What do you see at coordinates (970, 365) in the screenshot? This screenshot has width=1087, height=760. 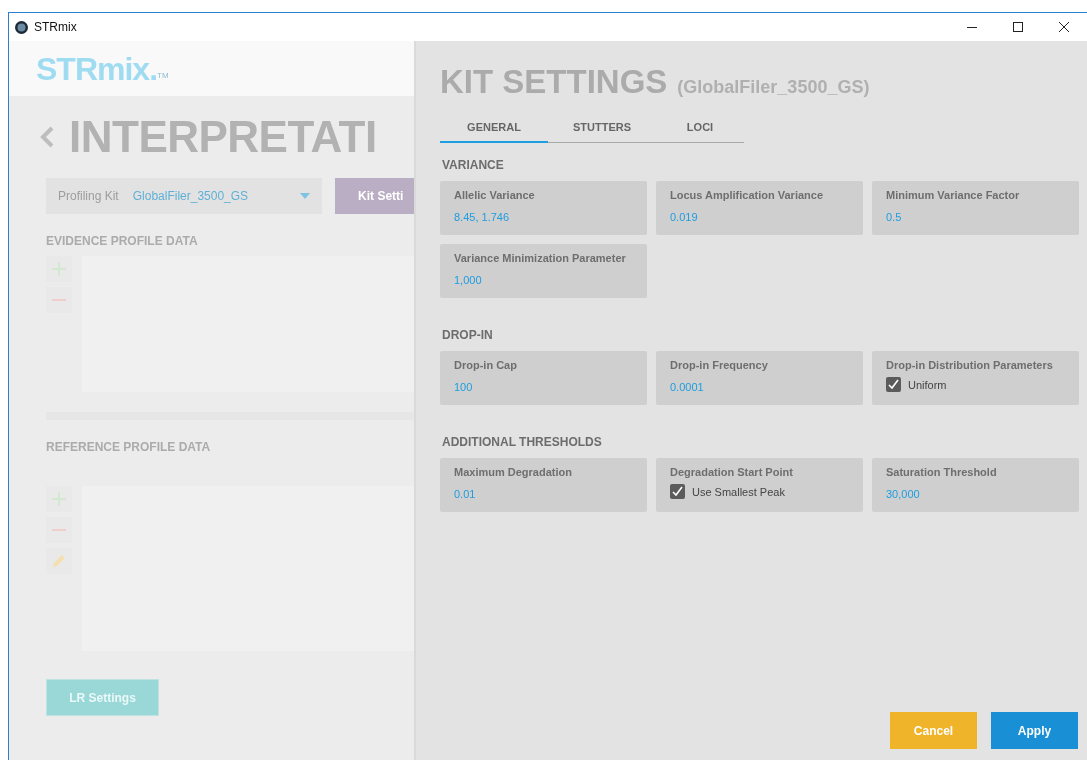 I see `setting-label: Drop-in Distribution Parameters` at bounding box center [970, 365].